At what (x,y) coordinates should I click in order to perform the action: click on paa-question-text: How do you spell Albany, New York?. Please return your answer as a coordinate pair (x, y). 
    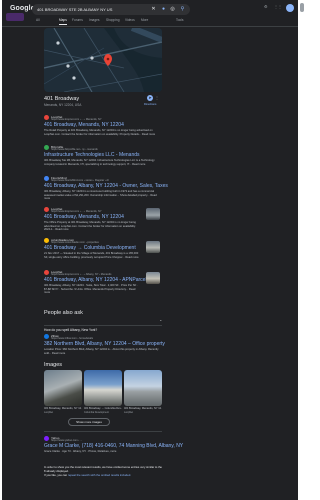
    Looking at the image, I should click on (71, 330).